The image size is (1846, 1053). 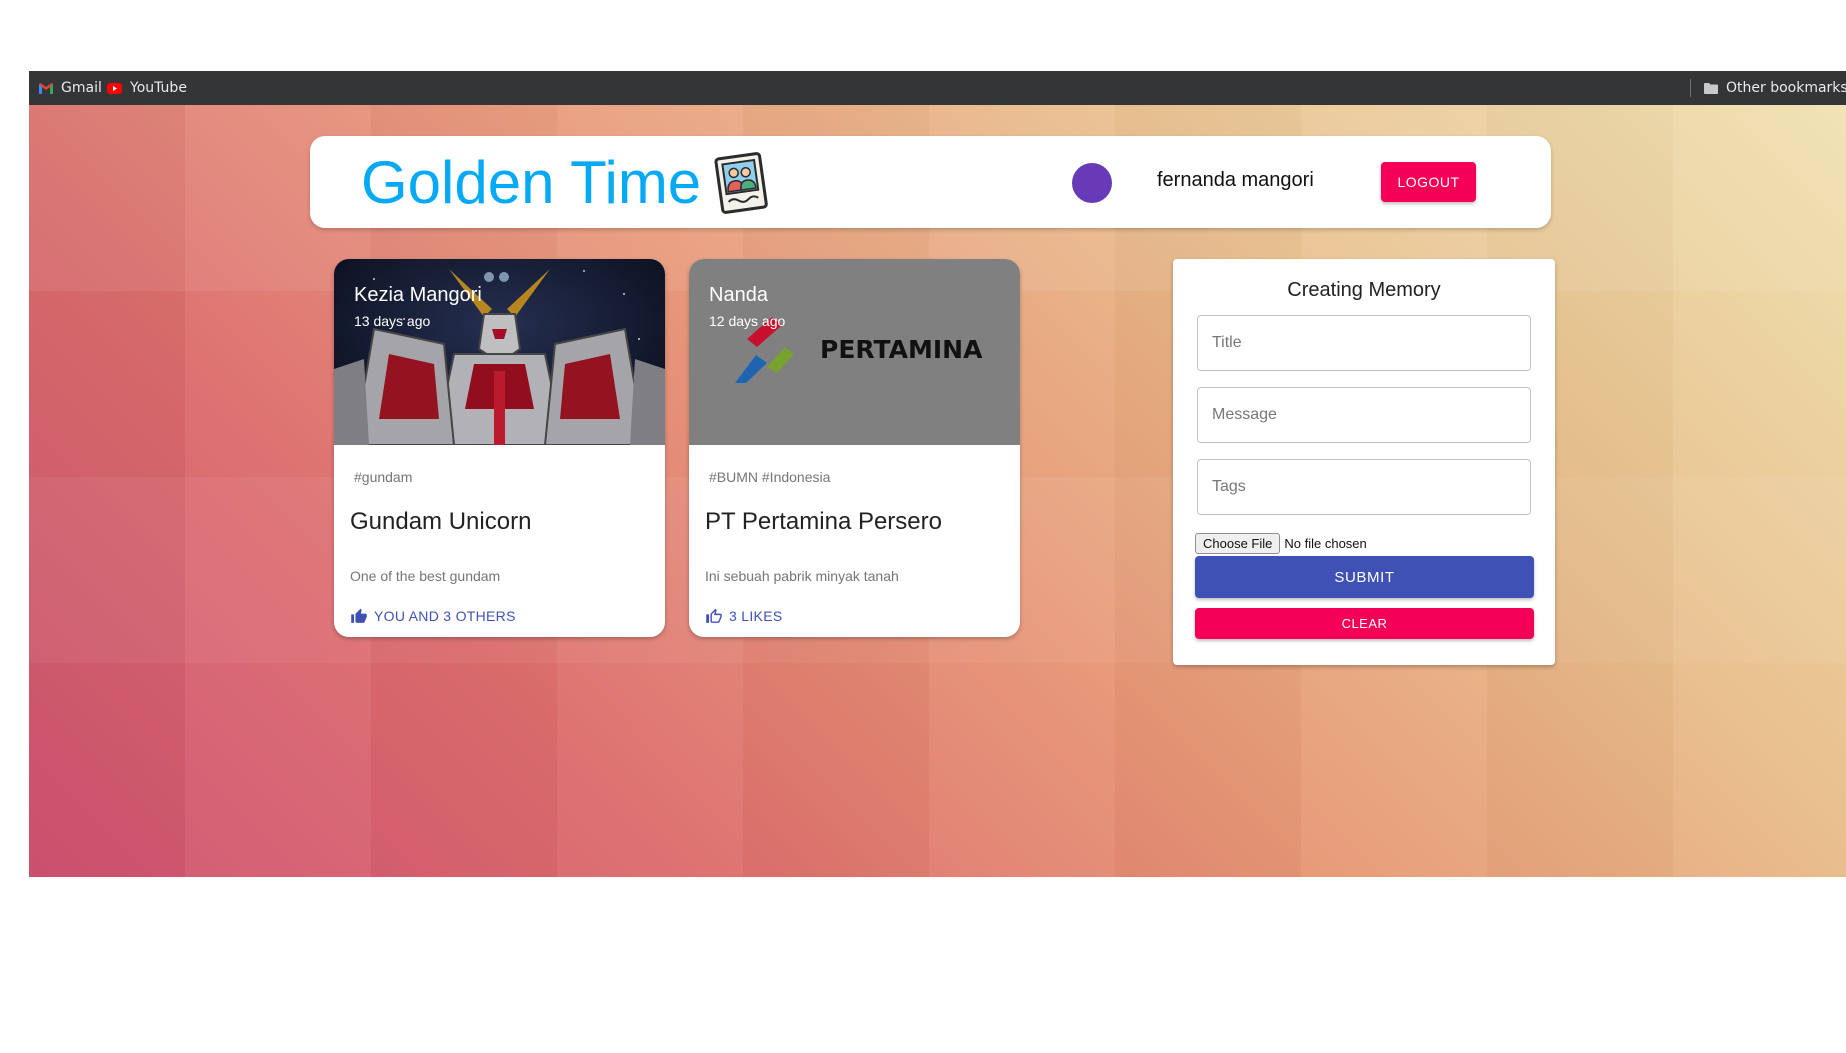 What do you see at coordinates (1690, 88) in the screenshot?
I see `bookmarks-divider` at bounding box center [1690, 88].